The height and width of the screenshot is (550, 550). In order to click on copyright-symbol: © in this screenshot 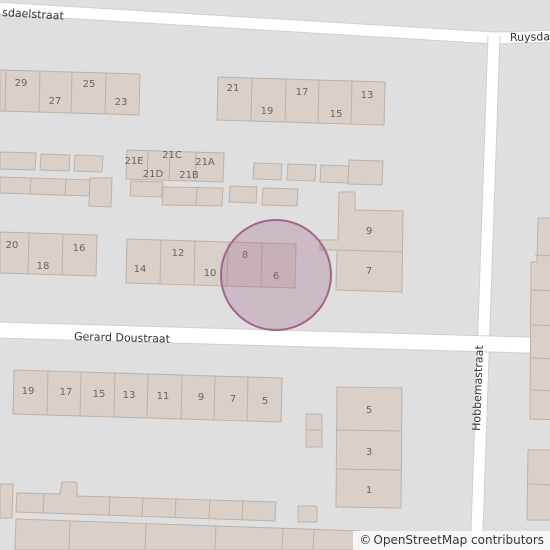, I will do `click(365, 540)`.